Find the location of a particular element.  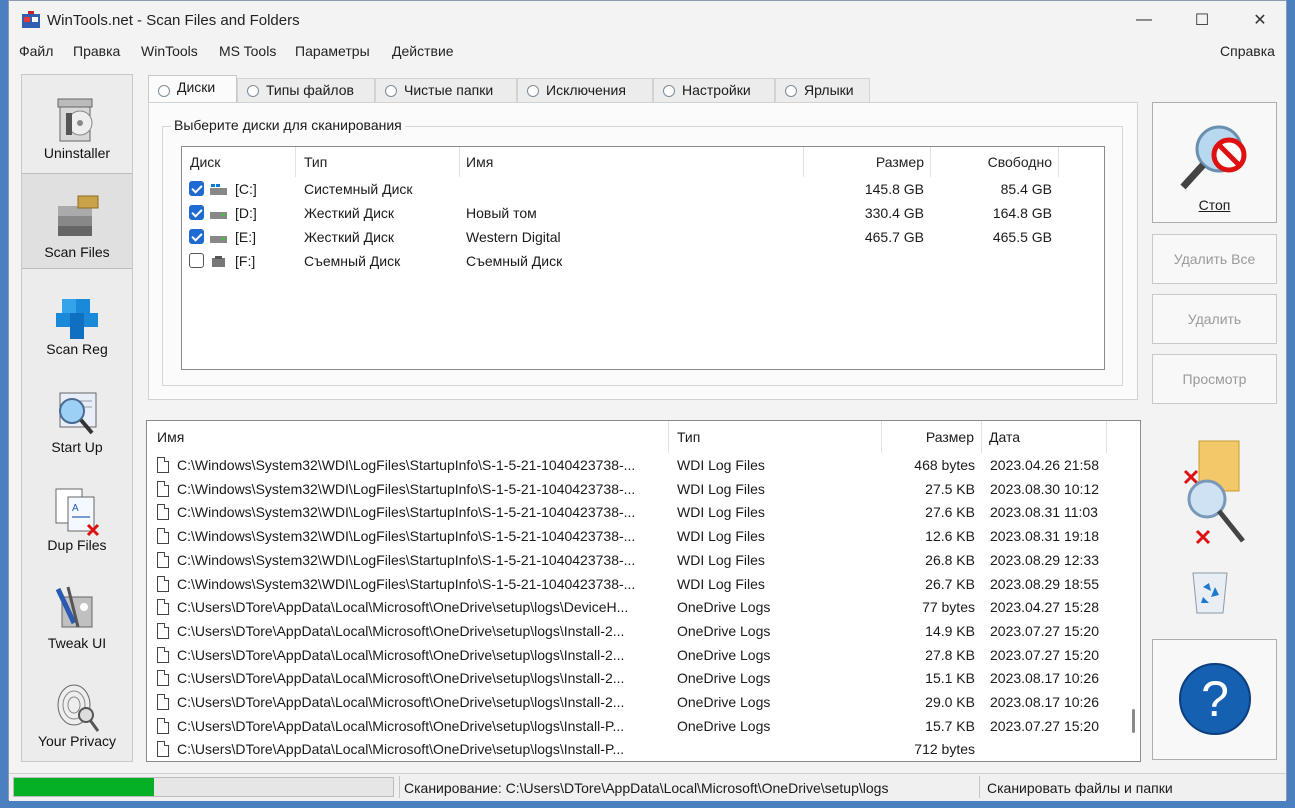

disk-row-f: [F:] Съемный Диск Съемный Диск is located at coordinates (643, 262).